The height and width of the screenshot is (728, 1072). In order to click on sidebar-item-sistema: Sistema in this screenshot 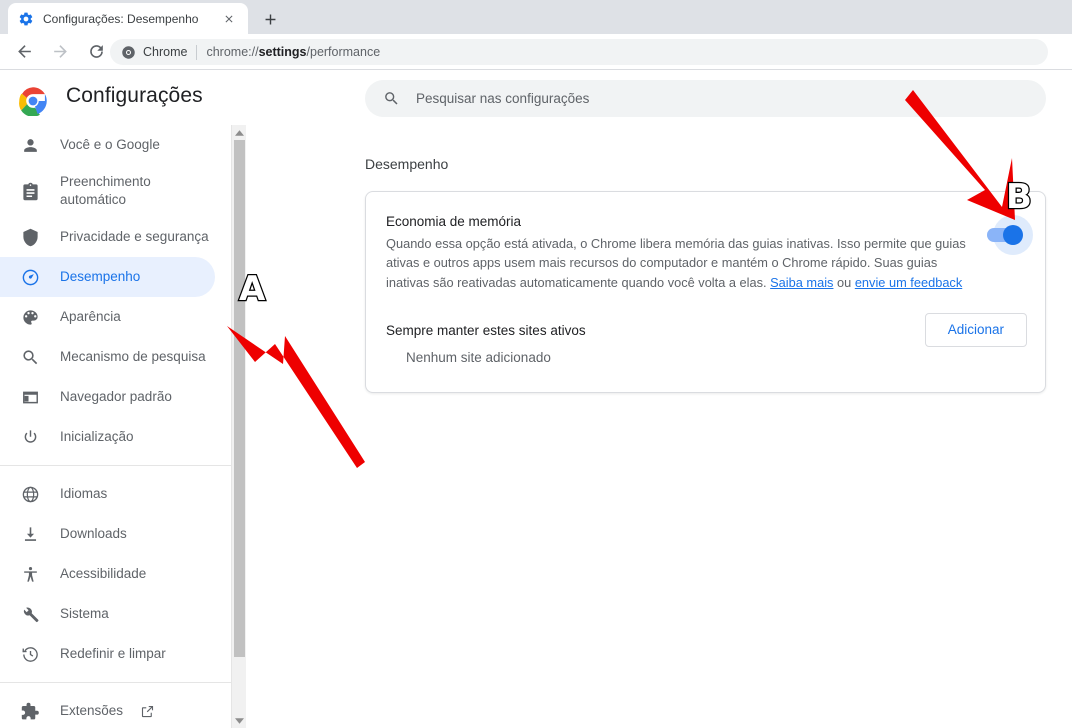, I will do `click(107, 614)`.